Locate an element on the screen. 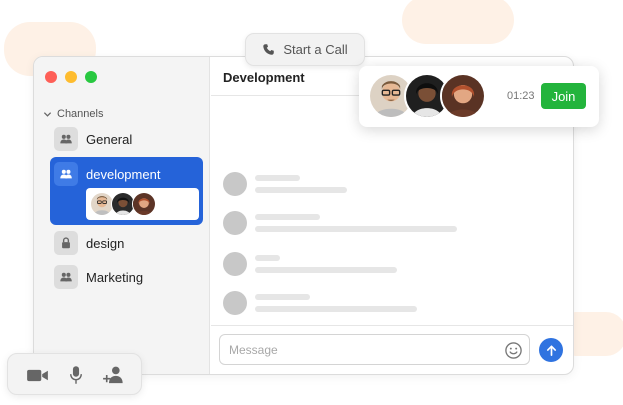  microphone-icon is located at coordinates (76, 375).